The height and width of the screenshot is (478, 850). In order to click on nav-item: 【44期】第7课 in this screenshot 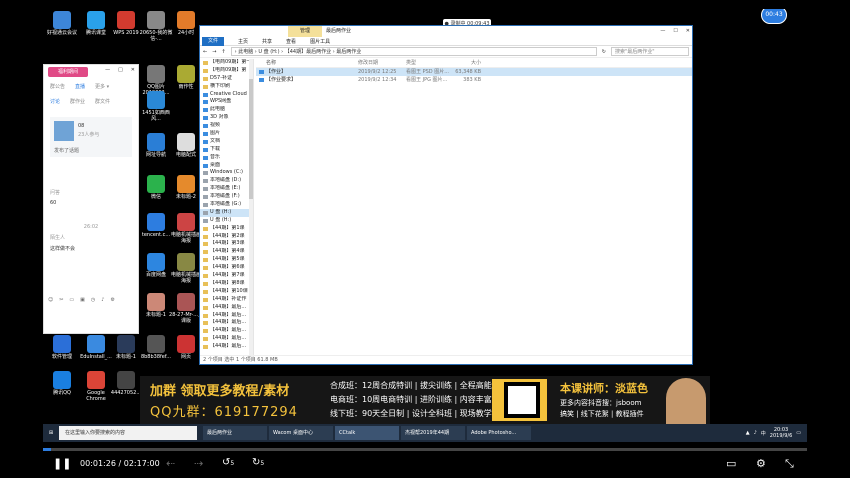, I will do `click(226, 276)`.